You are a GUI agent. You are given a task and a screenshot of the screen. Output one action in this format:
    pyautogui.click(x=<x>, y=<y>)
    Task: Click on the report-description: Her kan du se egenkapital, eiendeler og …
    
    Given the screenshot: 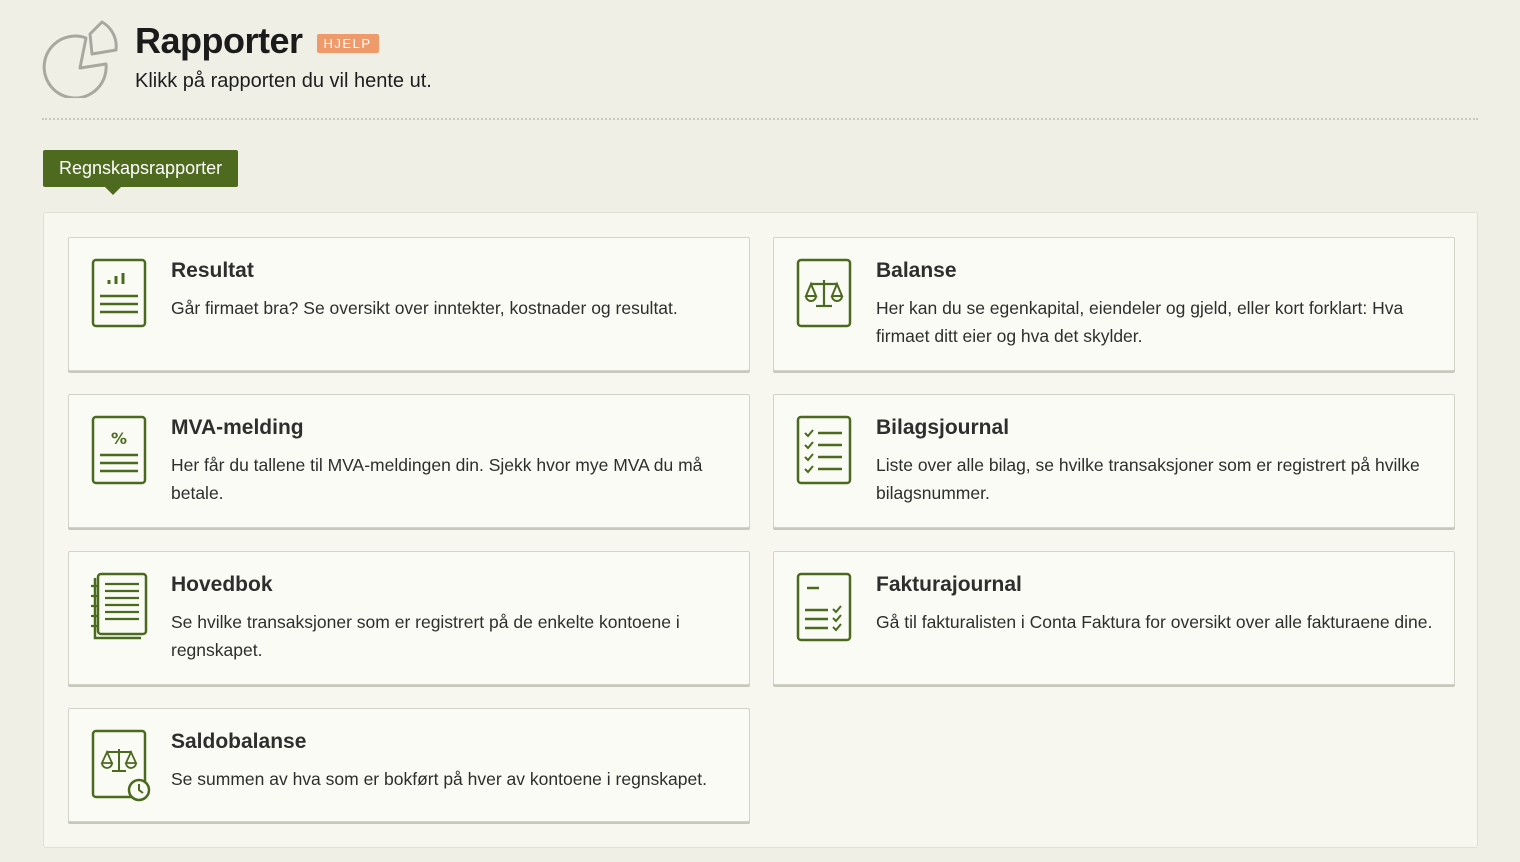 What is the action you would take?
    pyautogui.click(x=1140, y=322)
    